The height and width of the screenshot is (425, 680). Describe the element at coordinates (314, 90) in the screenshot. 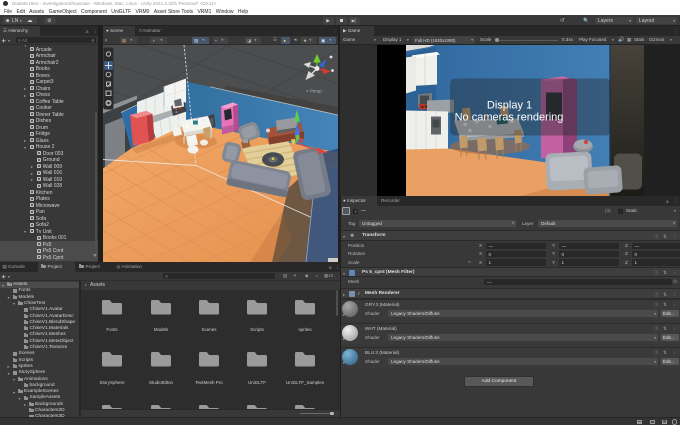

I see `svg-text: < Persp` at that location.